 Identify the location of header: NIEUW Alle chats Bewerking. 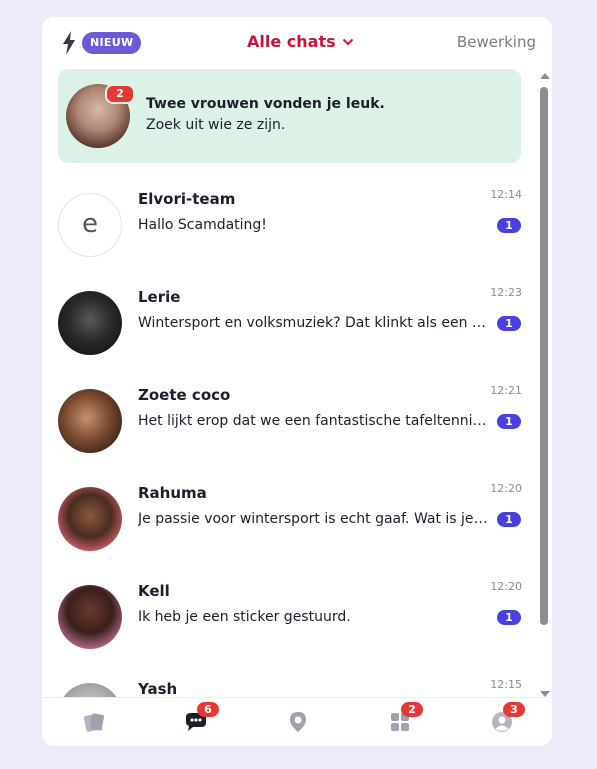
(297, 42).